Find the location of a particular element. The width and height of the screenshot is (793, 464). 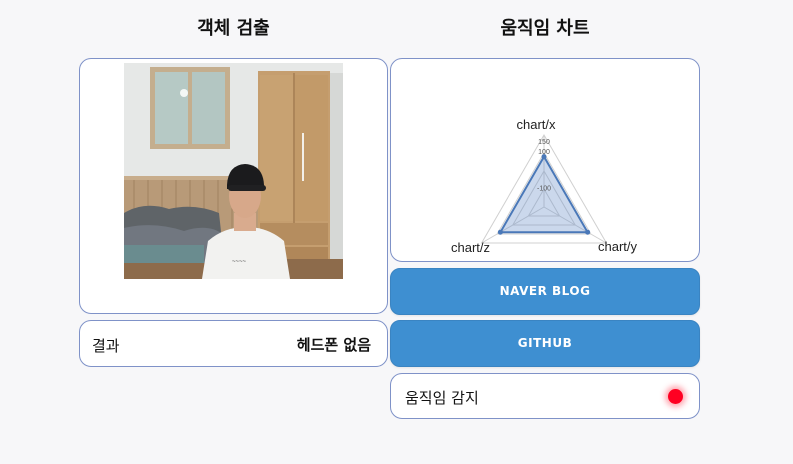

object-detection-title: 객체 검출 is located at coordinates (233, 28).